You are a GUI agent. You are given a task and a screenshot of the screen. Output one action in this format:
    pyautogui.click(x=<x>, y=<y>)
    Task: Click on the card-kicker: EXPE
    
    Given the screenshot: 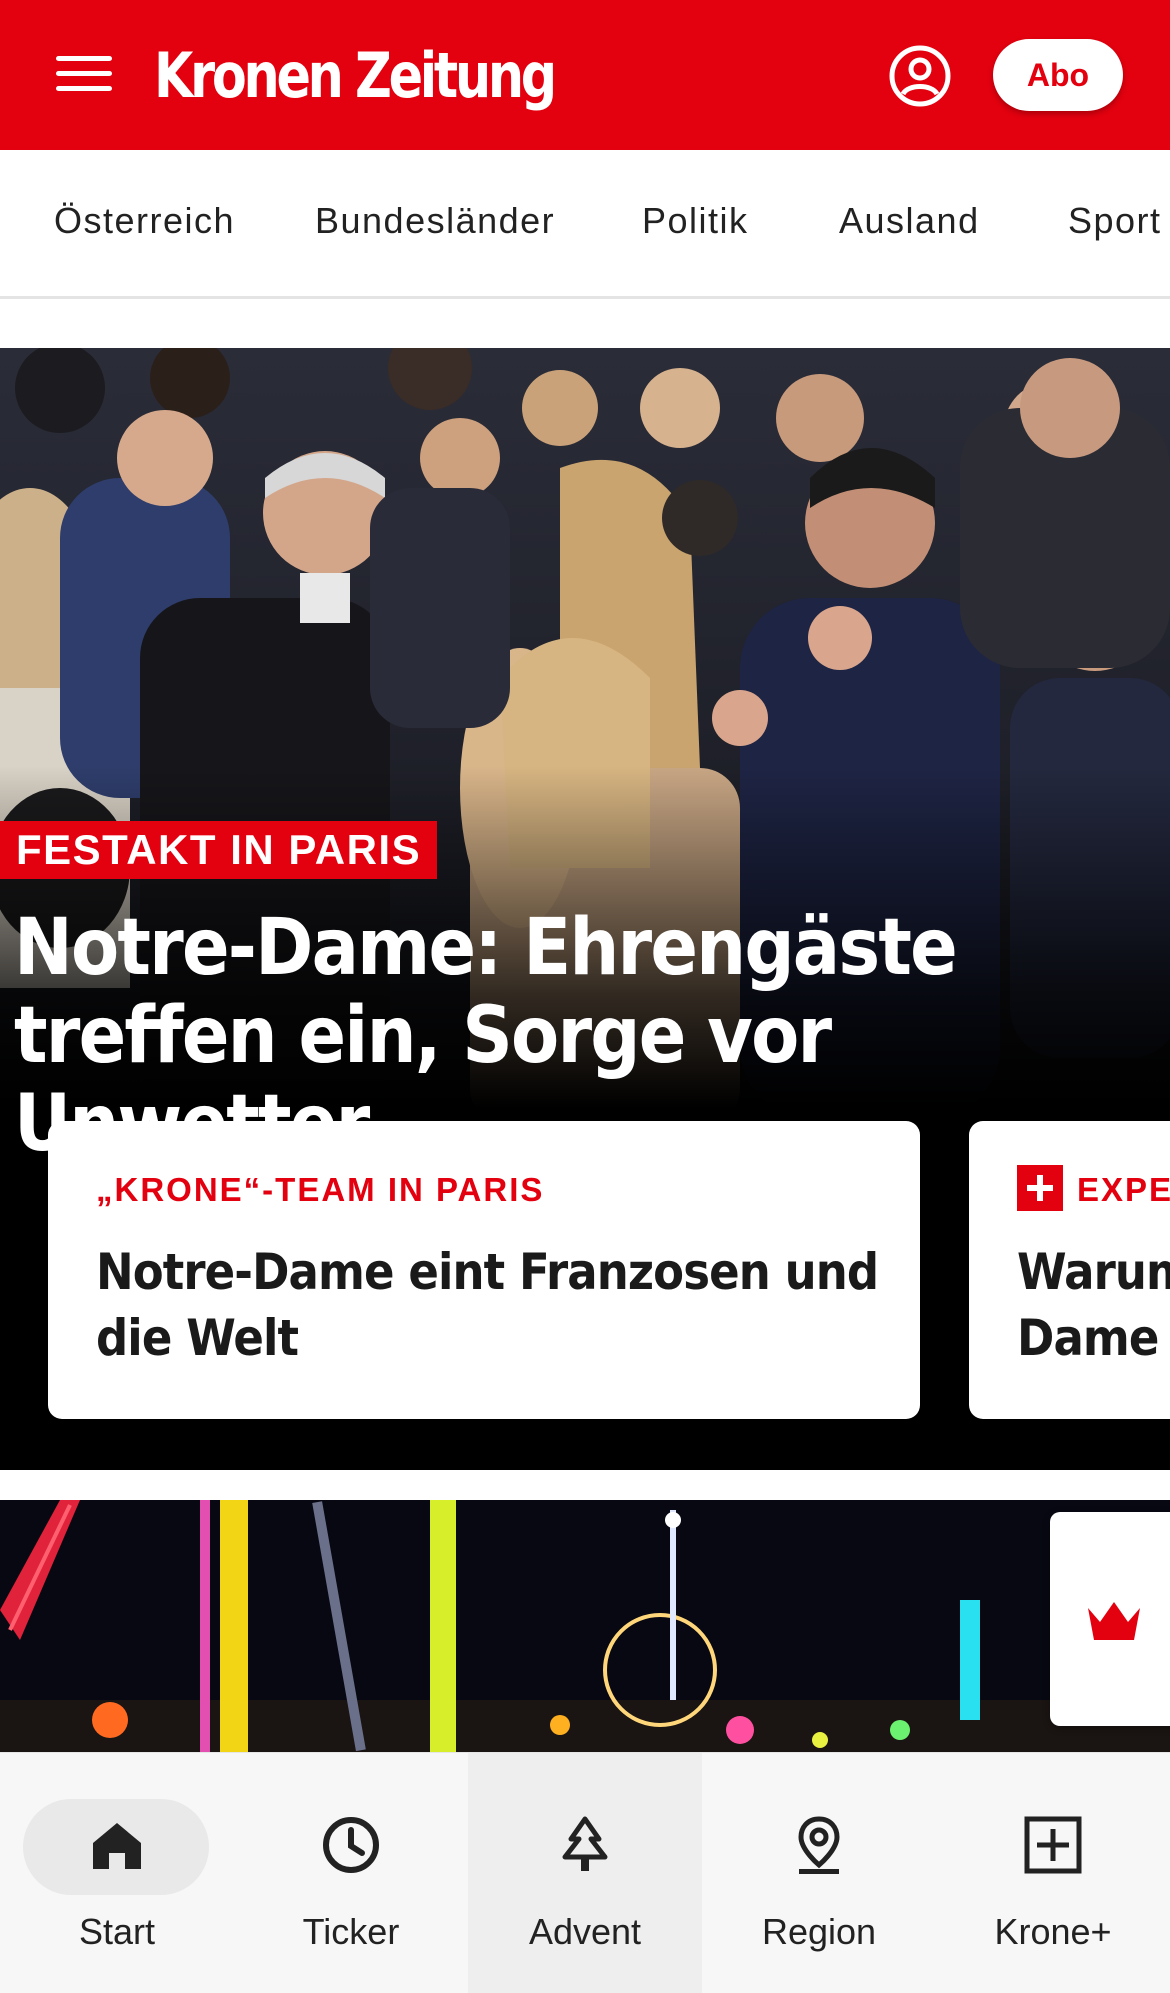 What is the action you would take?
    pyautogui.click(x=1123, y=1189)
    